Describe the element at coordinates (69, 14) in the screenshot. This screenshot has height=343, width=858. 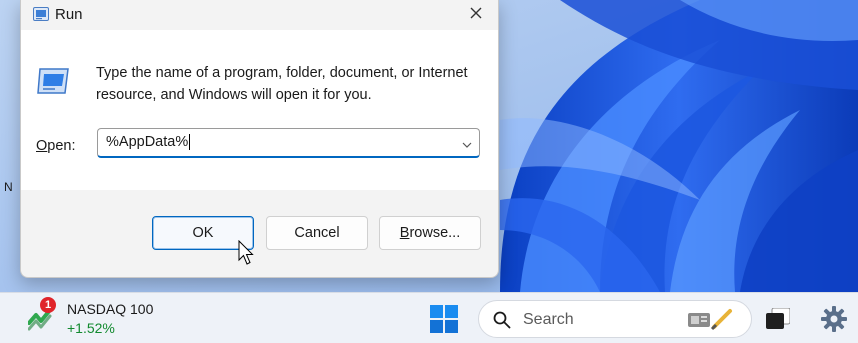
I see `dialog-title: Run` at that location.